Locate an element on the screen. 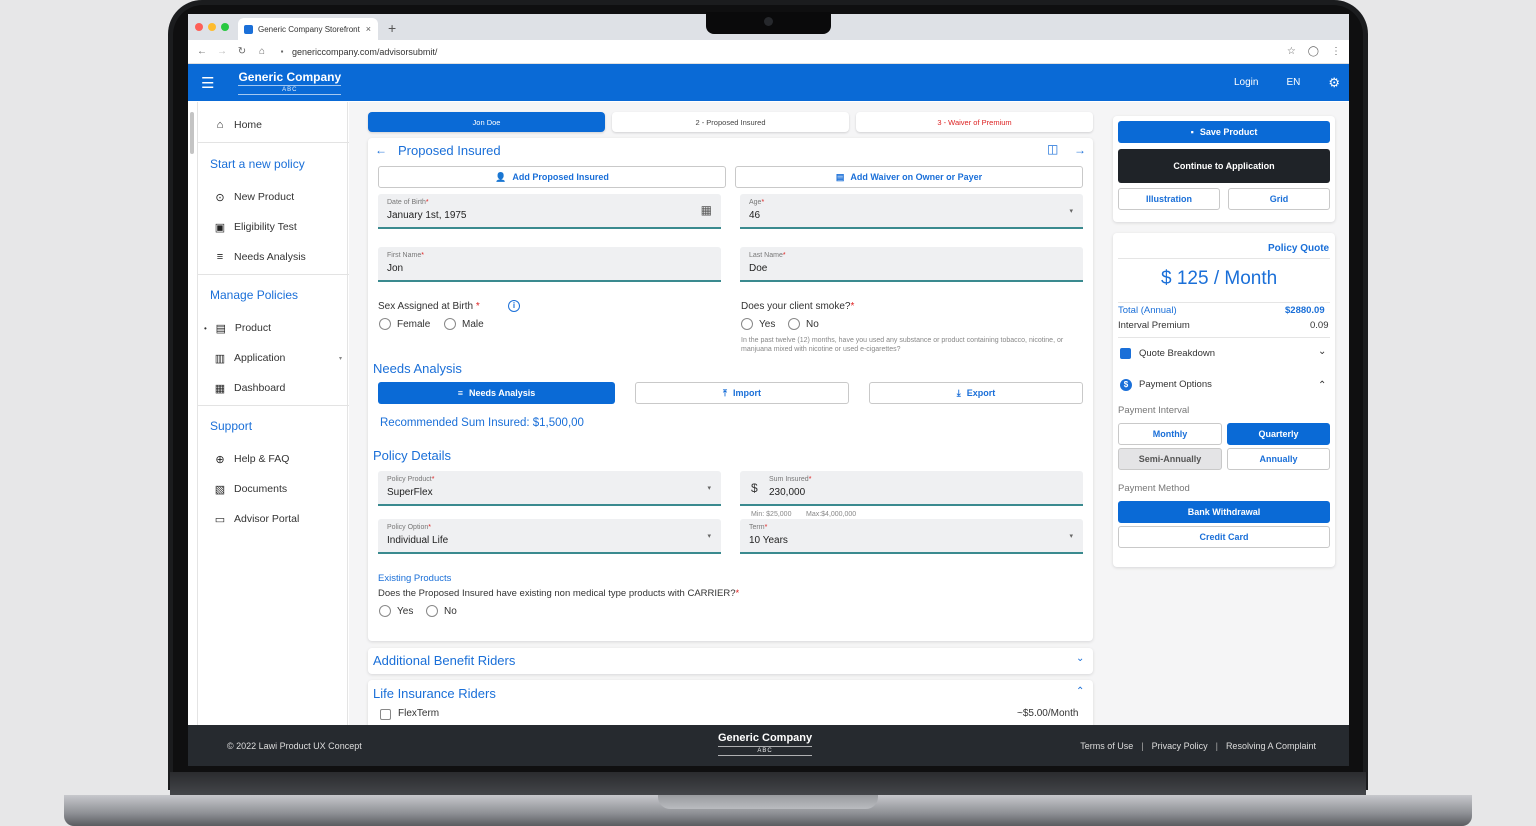 The image size is (1536, 826). save-product-button: ▪ Save Product is located at coordinates (1224, 132).